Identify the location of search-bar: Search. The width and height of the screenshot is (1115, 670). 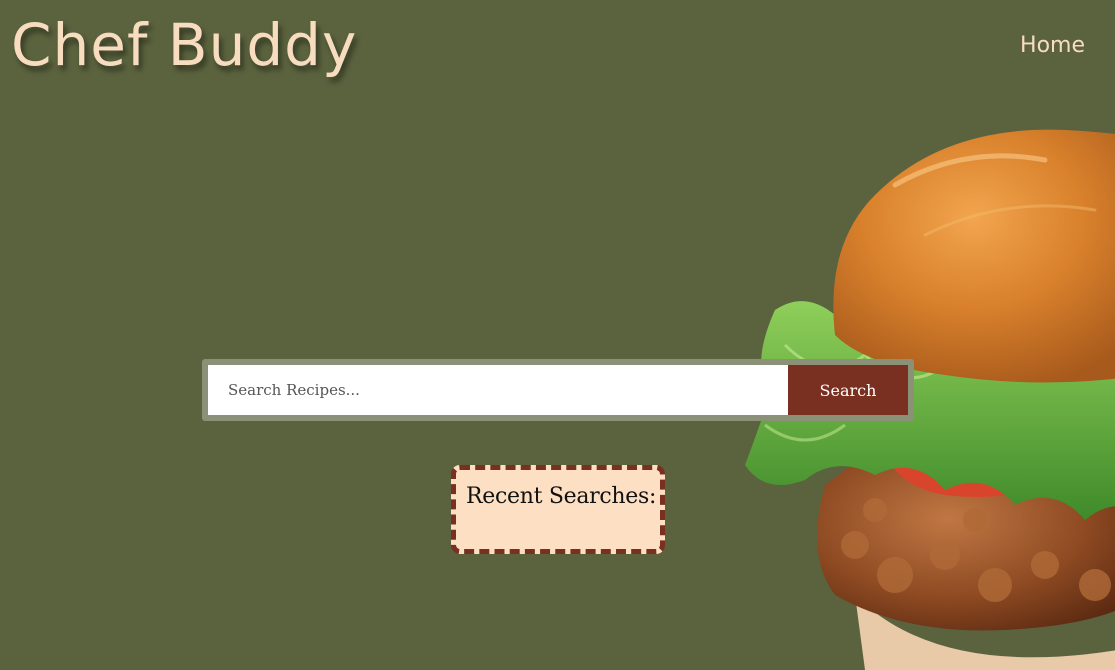
(558, 390).